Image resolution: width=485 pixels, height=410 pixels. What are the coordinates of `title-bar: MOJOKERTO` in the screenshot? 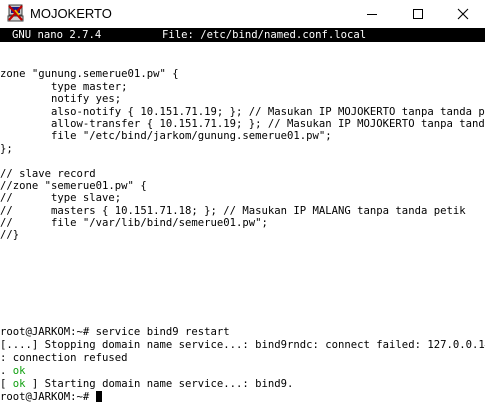 It's located at (242, 14).